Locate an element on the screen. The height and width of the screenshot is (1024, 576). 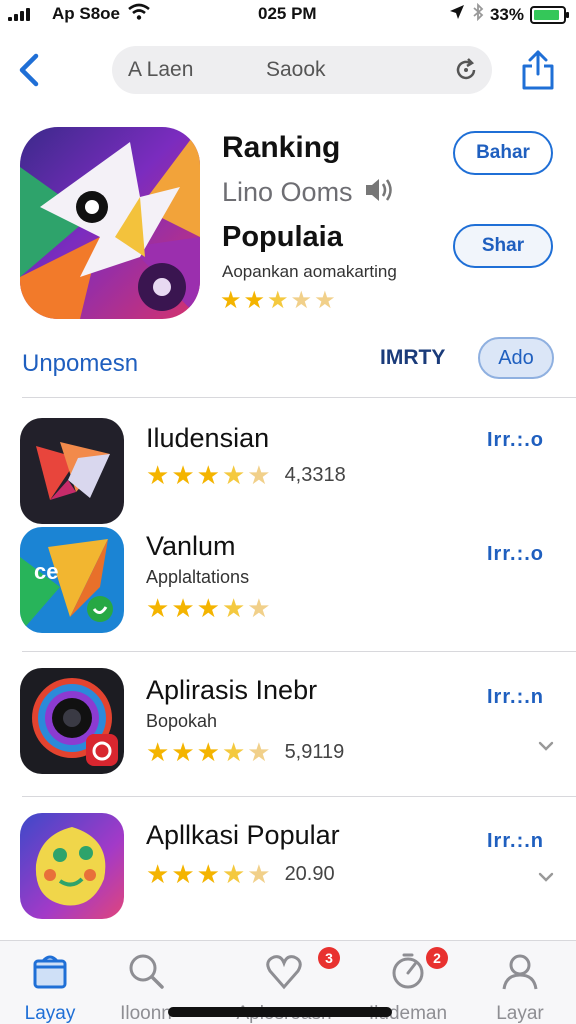
home-indicator is located at coordinates (280, 1012).